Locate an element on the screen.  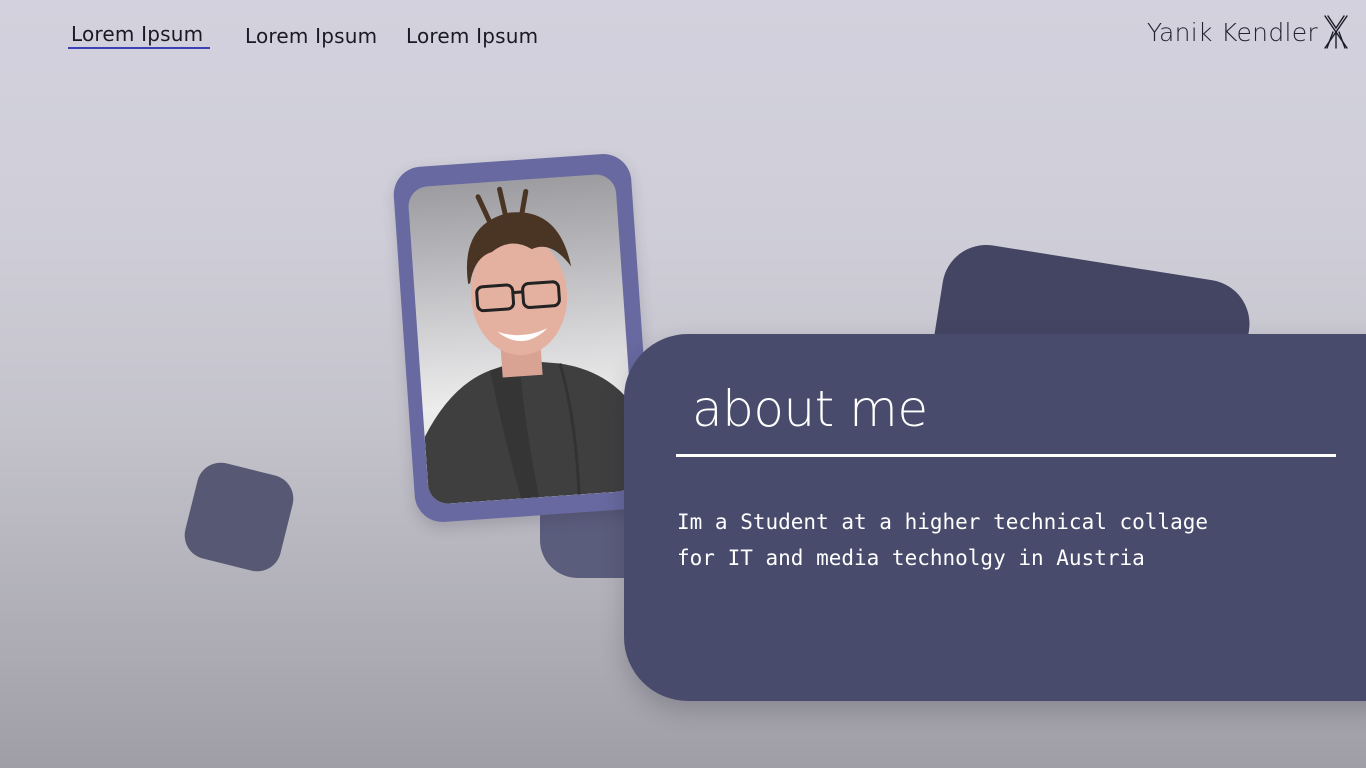
profile-photo is located at coordinates (522, 339).